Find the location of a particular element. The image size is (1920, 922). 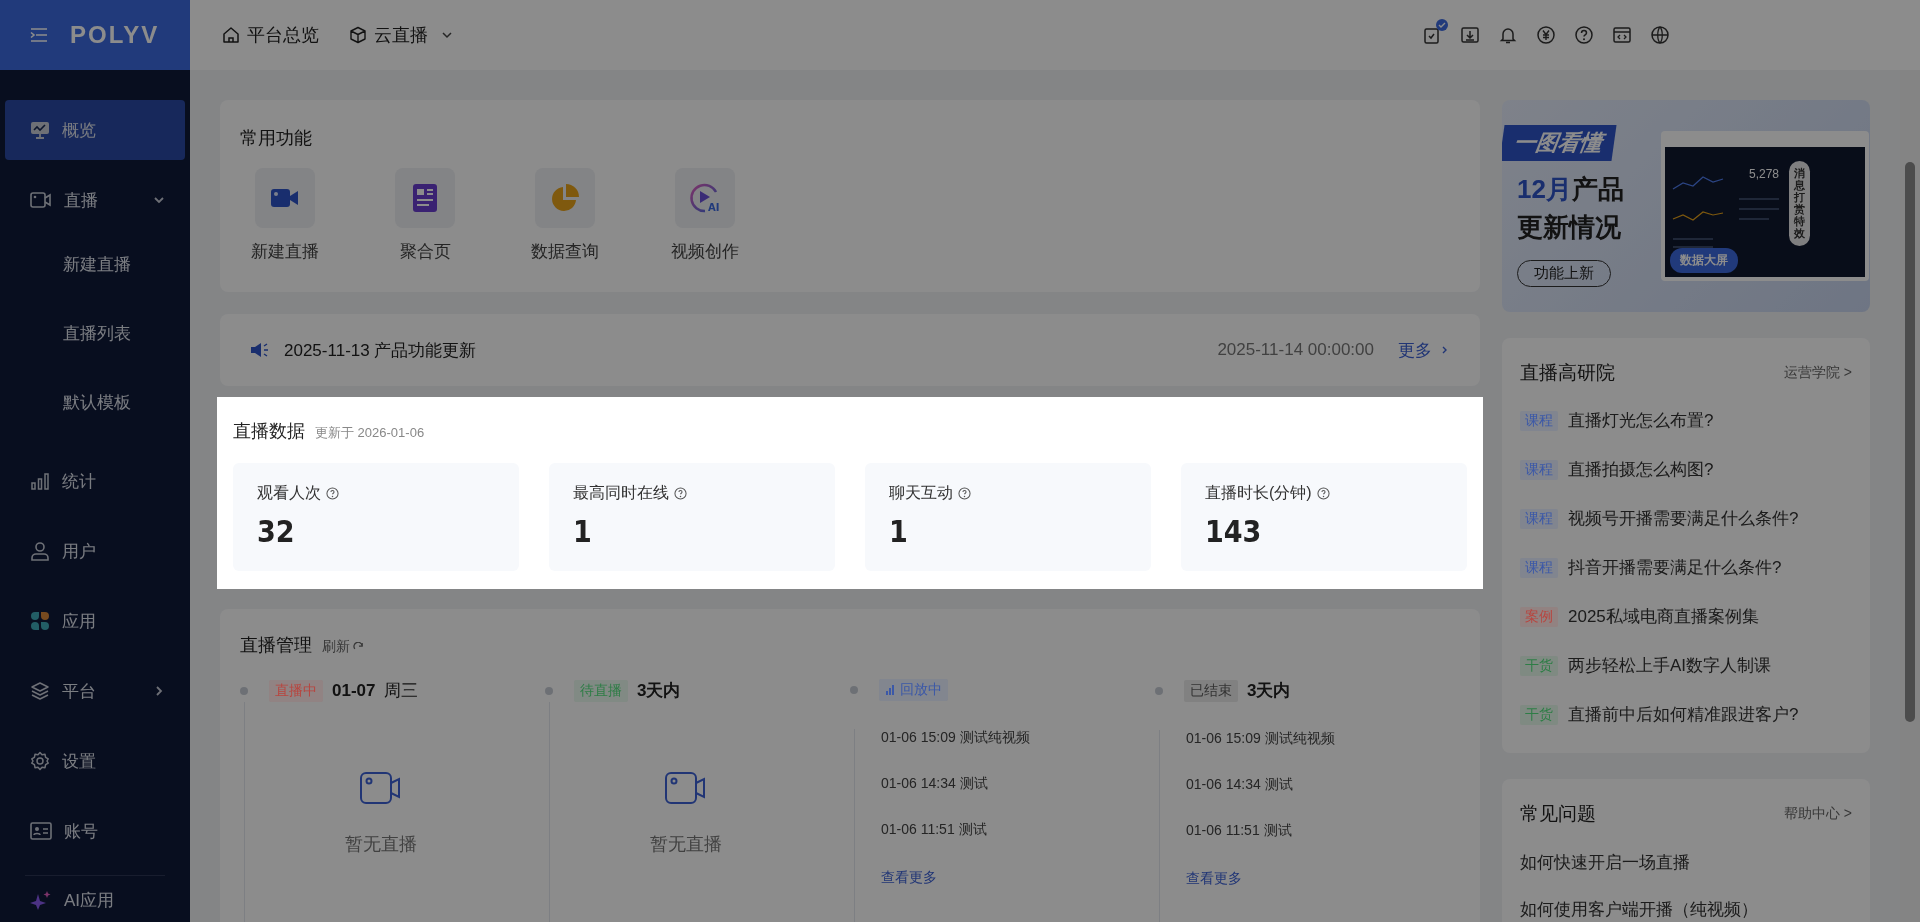

sidebar-subitem: 默认模板 is located at coordinates (95, 402).